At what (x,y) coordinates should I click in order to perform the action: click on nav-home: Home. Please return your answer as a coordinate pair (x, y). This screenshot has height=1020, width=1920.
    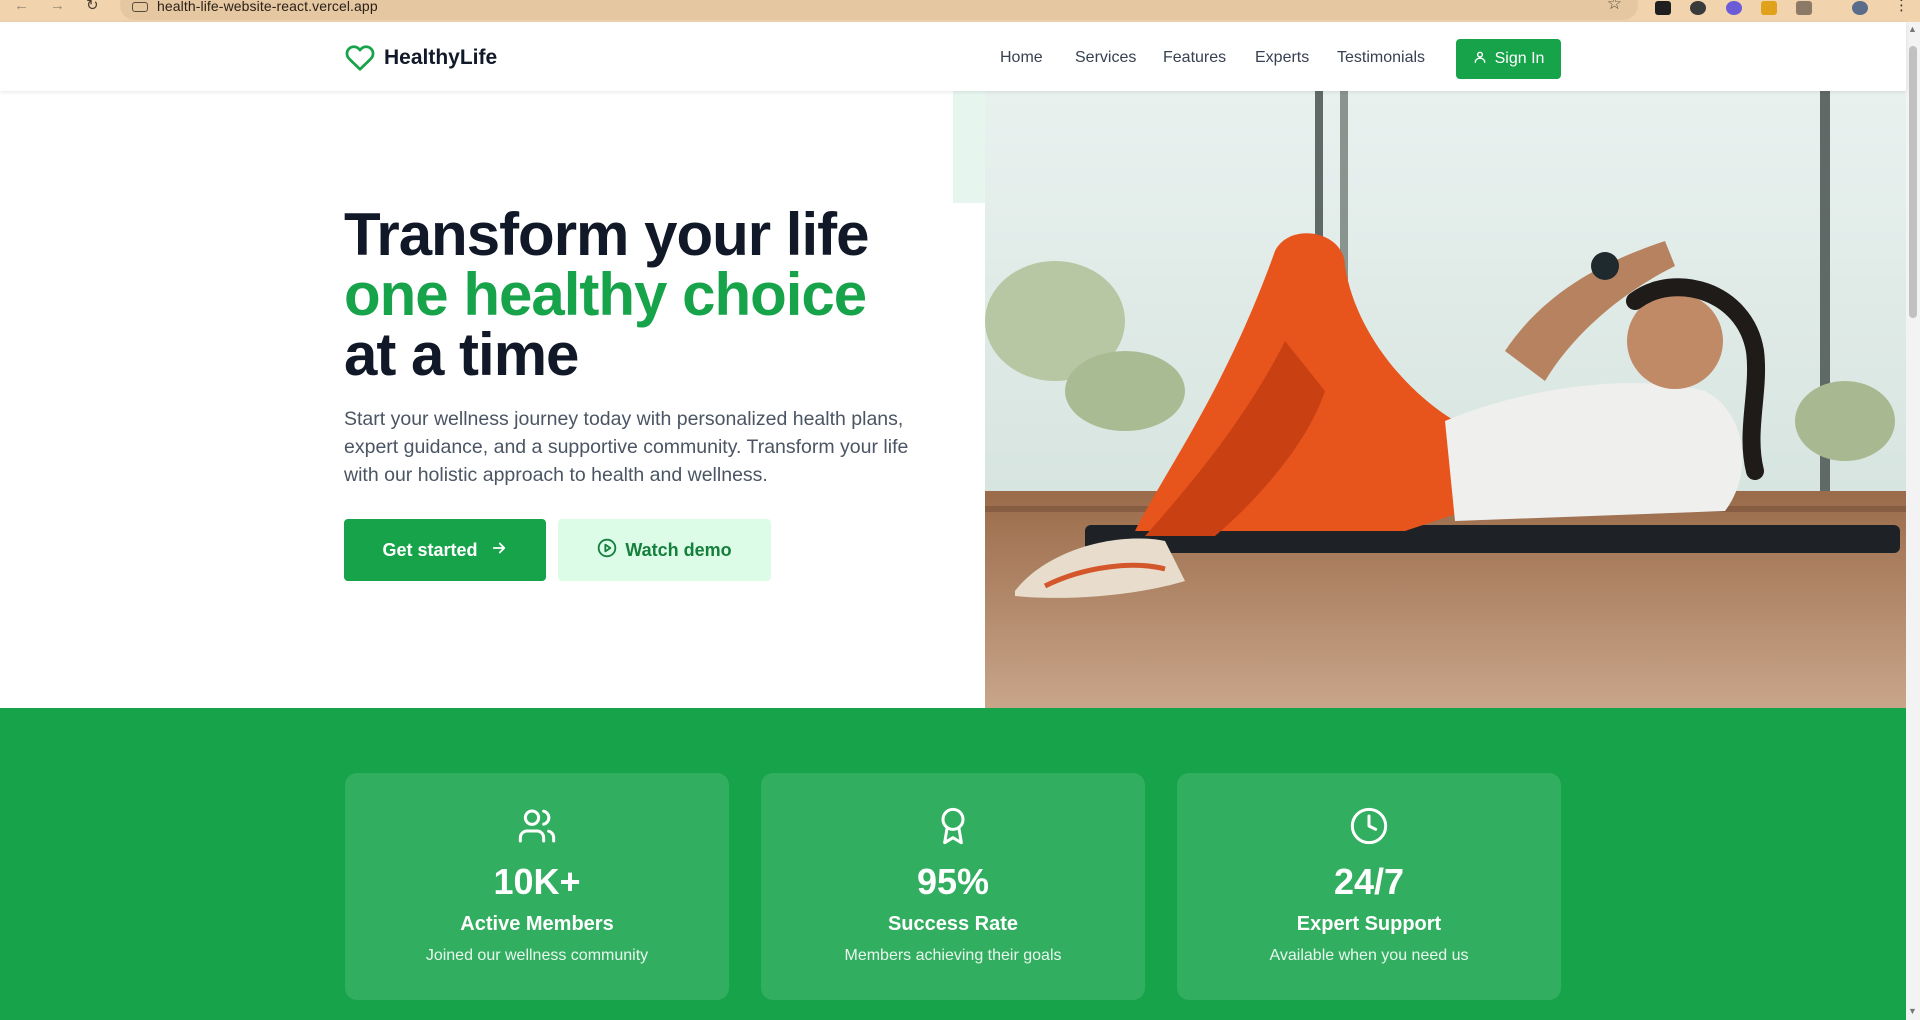
    Looking at the image, I should click on (1021, 58).